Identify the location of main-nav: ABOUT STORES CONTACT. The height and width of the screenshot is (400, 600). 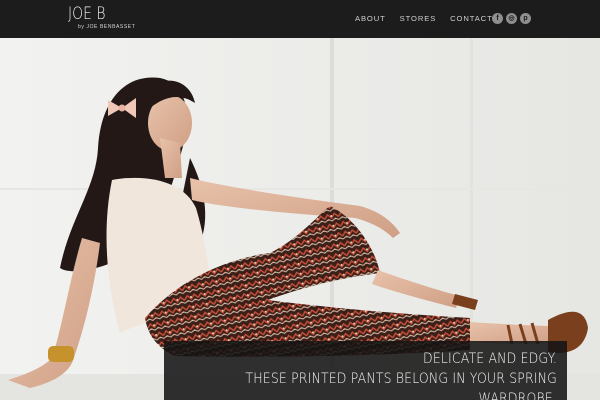
(431, 19).